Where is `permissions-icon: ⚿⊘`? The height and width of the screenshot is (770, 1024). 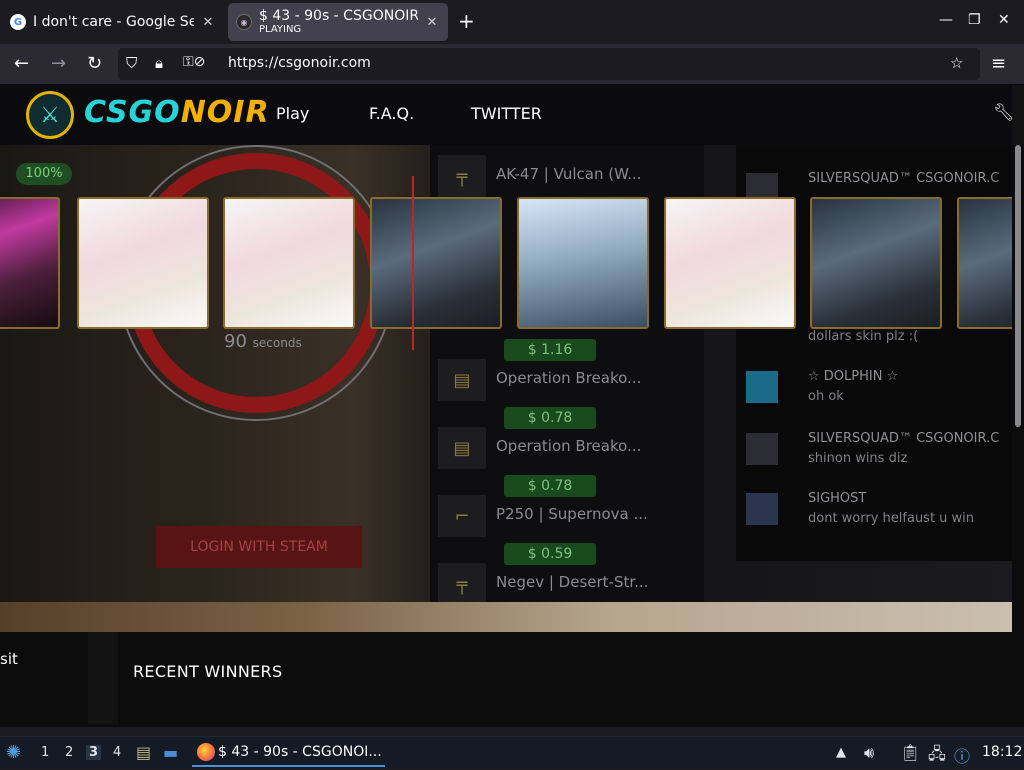
permissions-icon: ⚿⊘ is located at coordinates (194, 62).